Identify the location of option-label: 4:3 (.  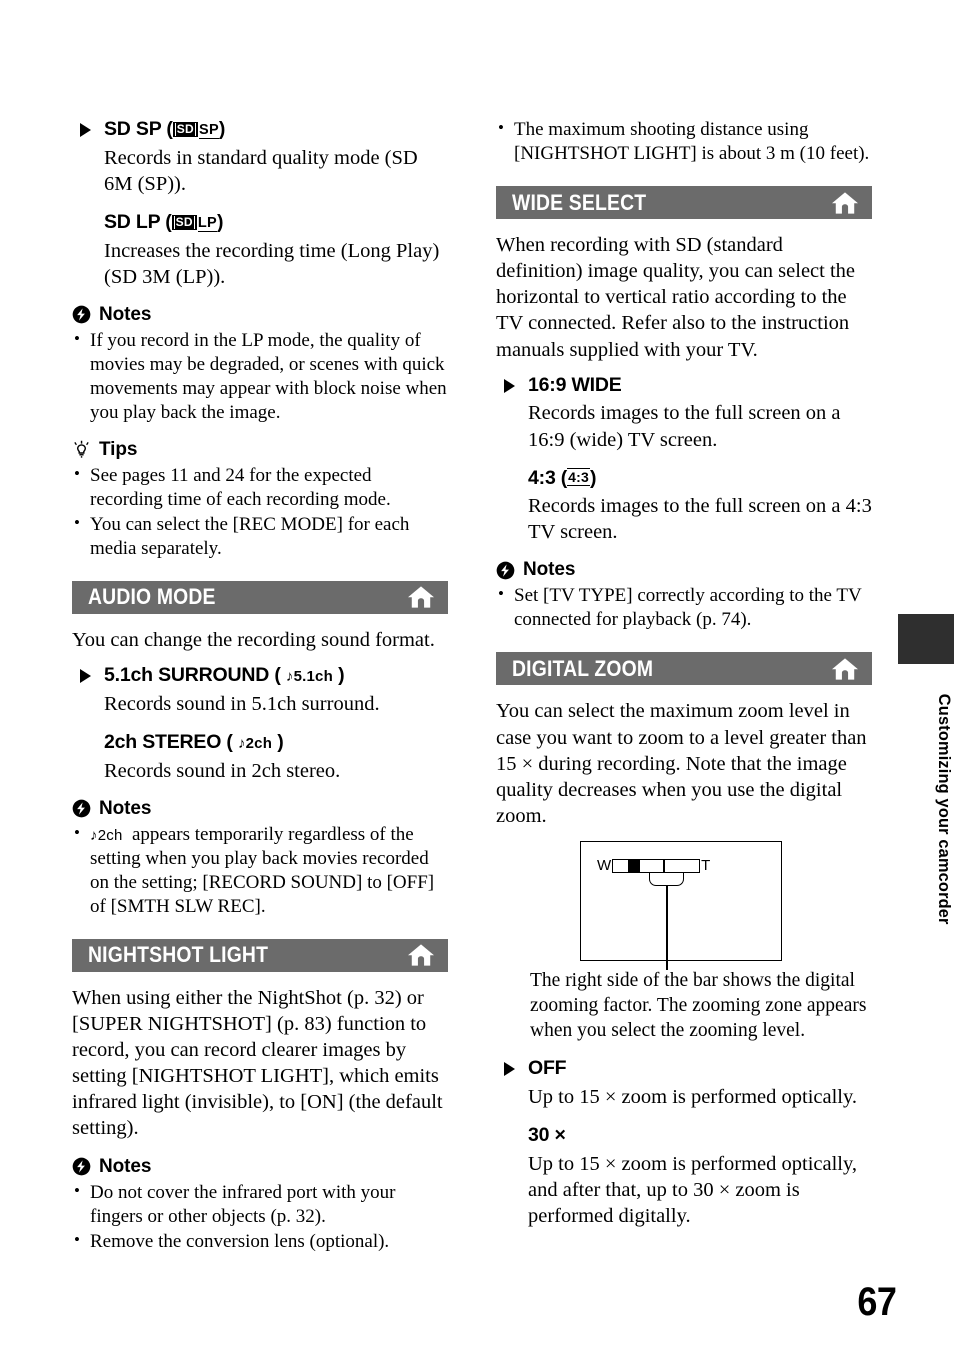
(548, 477).